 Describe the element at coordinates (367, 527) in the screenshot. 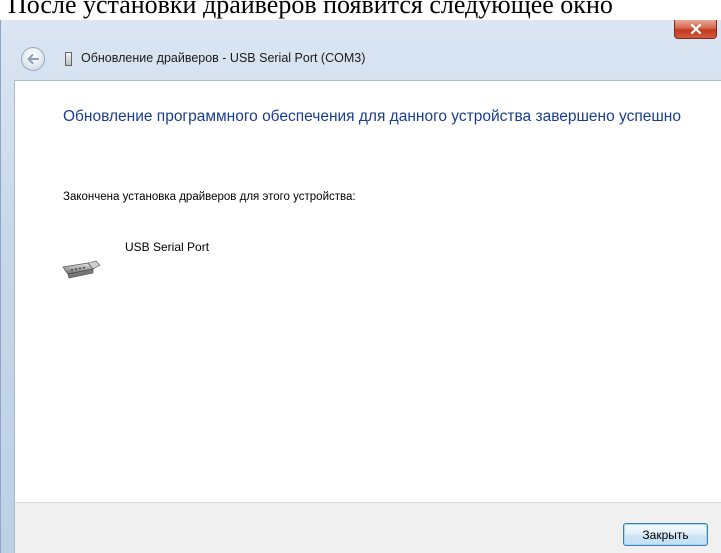

I see `footer-bar: Закрыть` at that location.